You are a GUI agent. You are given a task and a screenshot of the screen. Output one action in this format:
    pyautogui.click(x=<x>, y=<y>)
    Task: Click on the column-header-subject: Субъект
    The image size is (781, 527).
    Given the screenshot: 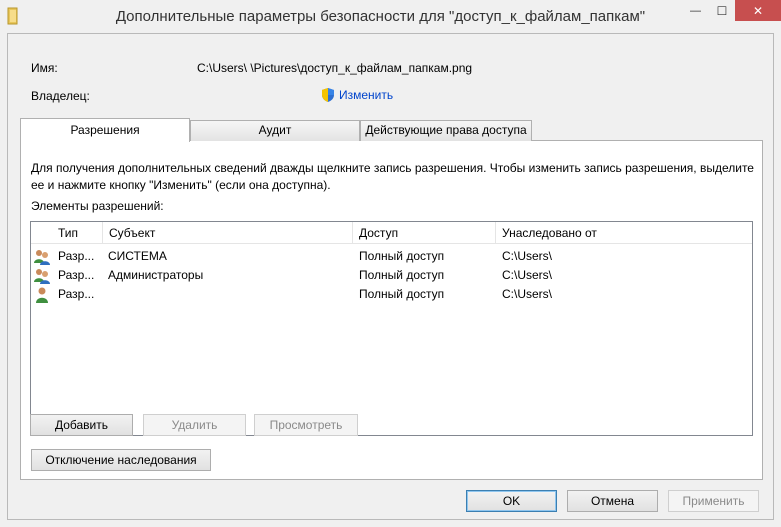 What is the action you would take?
    pyautogui.click(x=228, y=233)
    